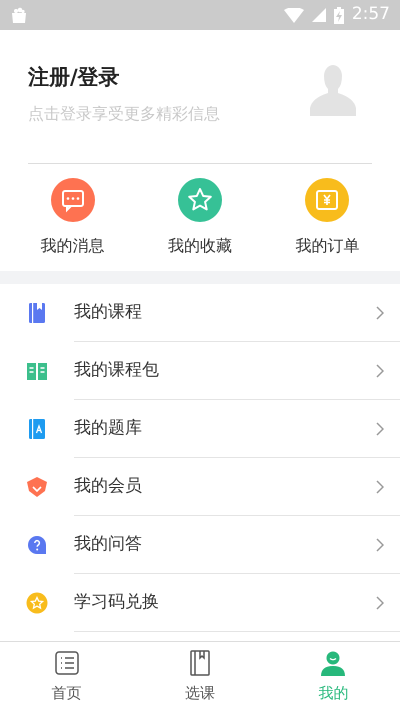 The height and width of the screenshot is (711, 400). What do you see at coordinates (19, 15) in the screenshot?
I see `app-notification-icon` at bounding box center [19, 15].